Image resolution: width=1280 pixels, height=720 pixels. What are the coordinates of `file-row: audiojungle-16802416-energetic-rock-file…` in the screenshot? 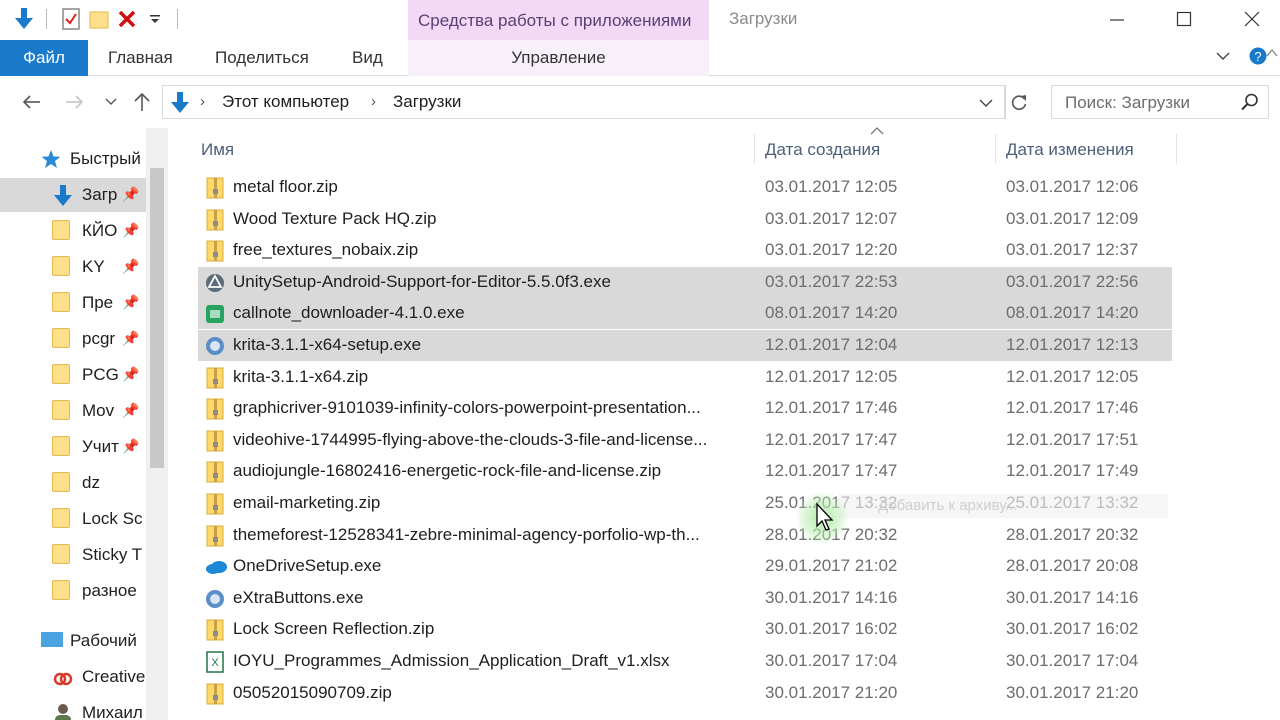 It's located at (685, 471).